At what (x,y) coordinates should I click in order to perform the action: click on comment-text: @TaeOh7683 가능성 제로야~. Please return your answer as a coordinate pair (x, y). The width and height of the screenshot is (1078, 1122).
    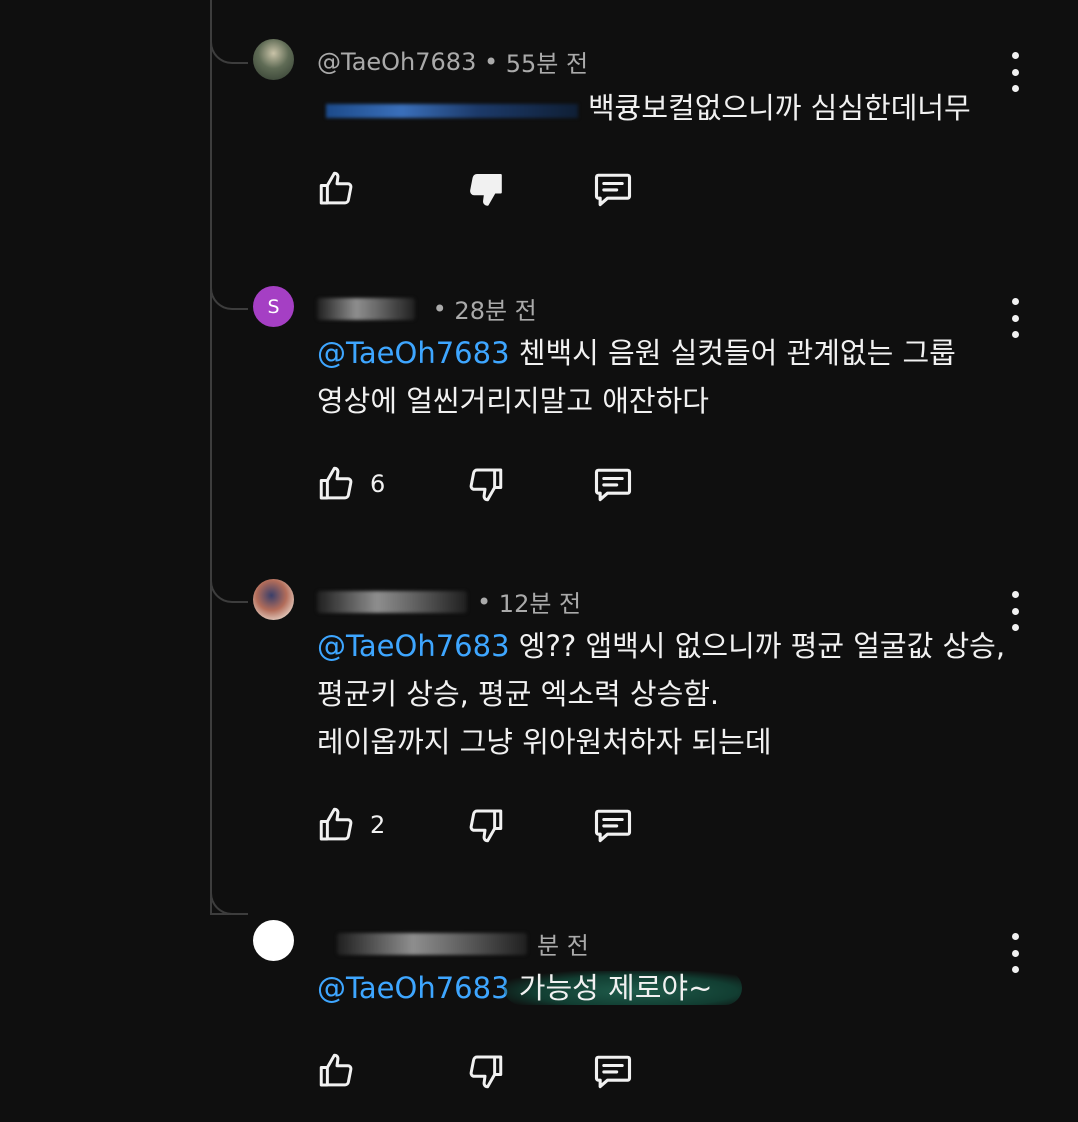
    Looking at the image, I should click on (530, 988).